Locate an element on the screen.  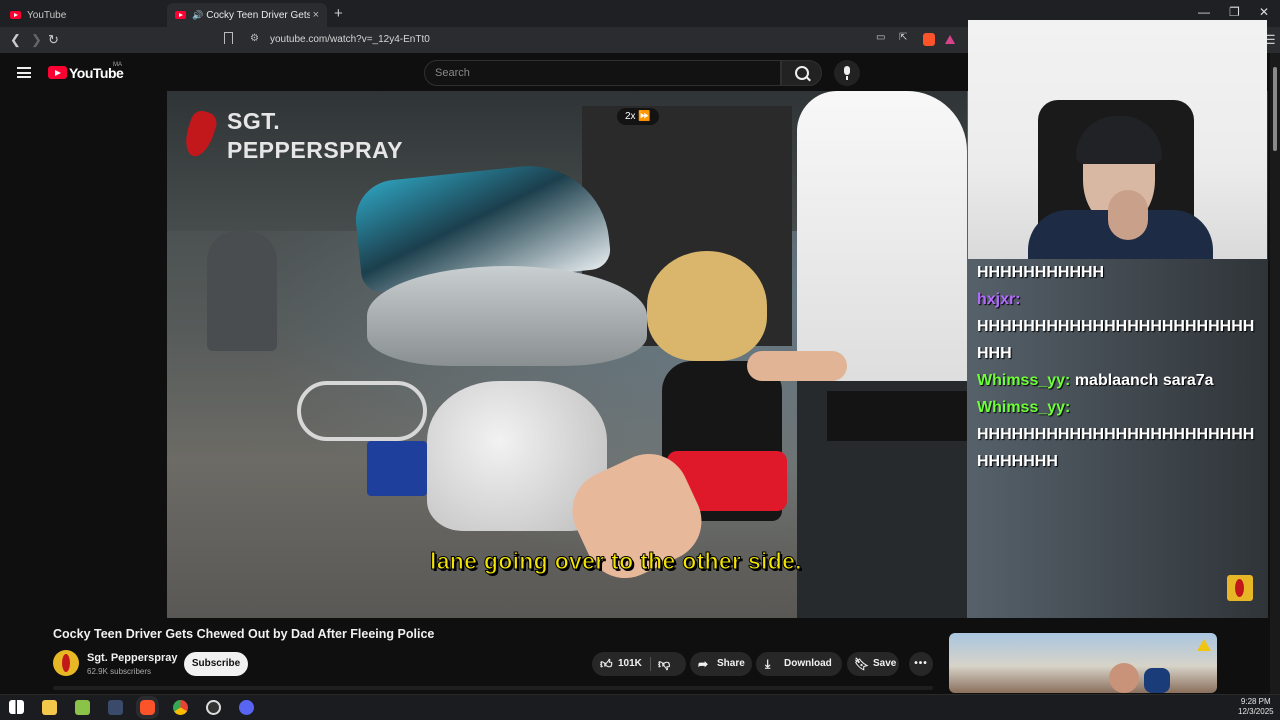
save-icon: 🔖︎ is located at coordinates (862, 664).